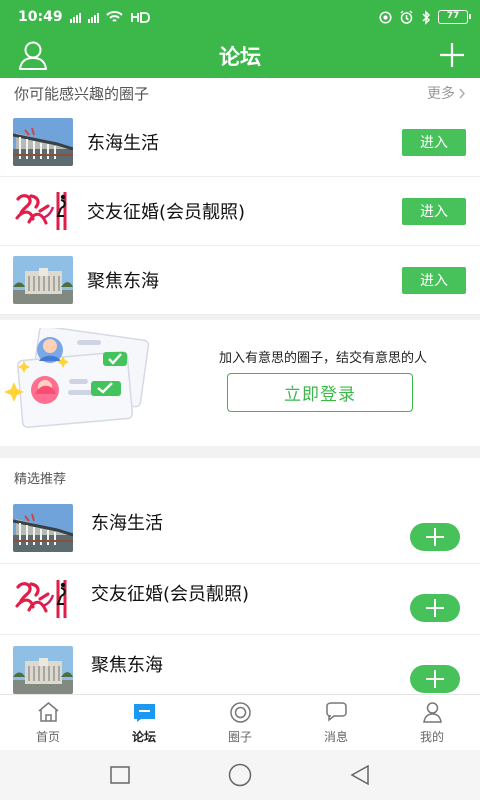 Image resolution: width=480 pixels, height=800 pixels. What do you see at coordinates (40, 479) in the screenshot?
I see `recommended-title: 精选推荐` at bounding box center [40, 479].